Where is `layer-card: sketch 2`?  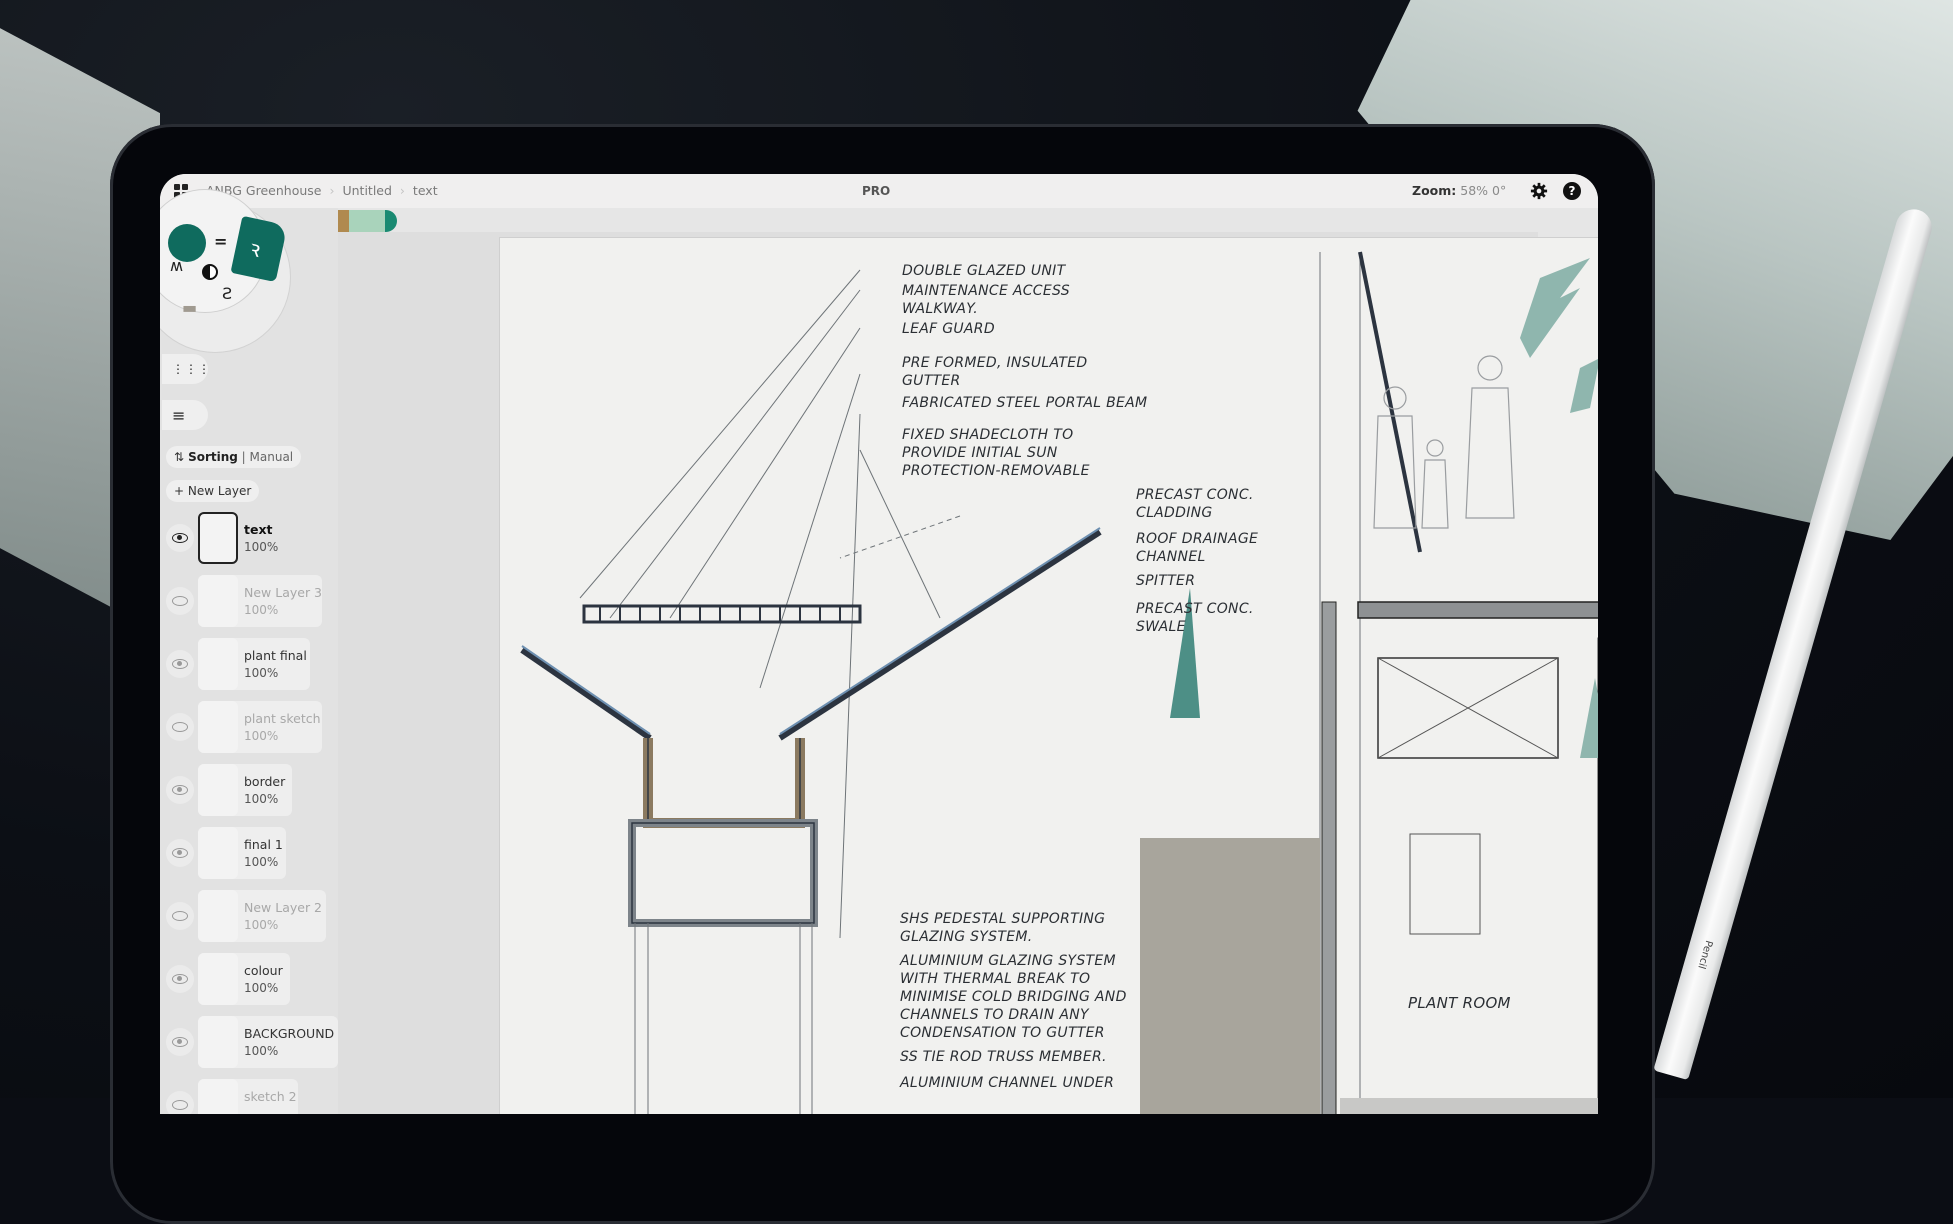 layer-card: sketch 2 is located at coordinates (248, 1096).